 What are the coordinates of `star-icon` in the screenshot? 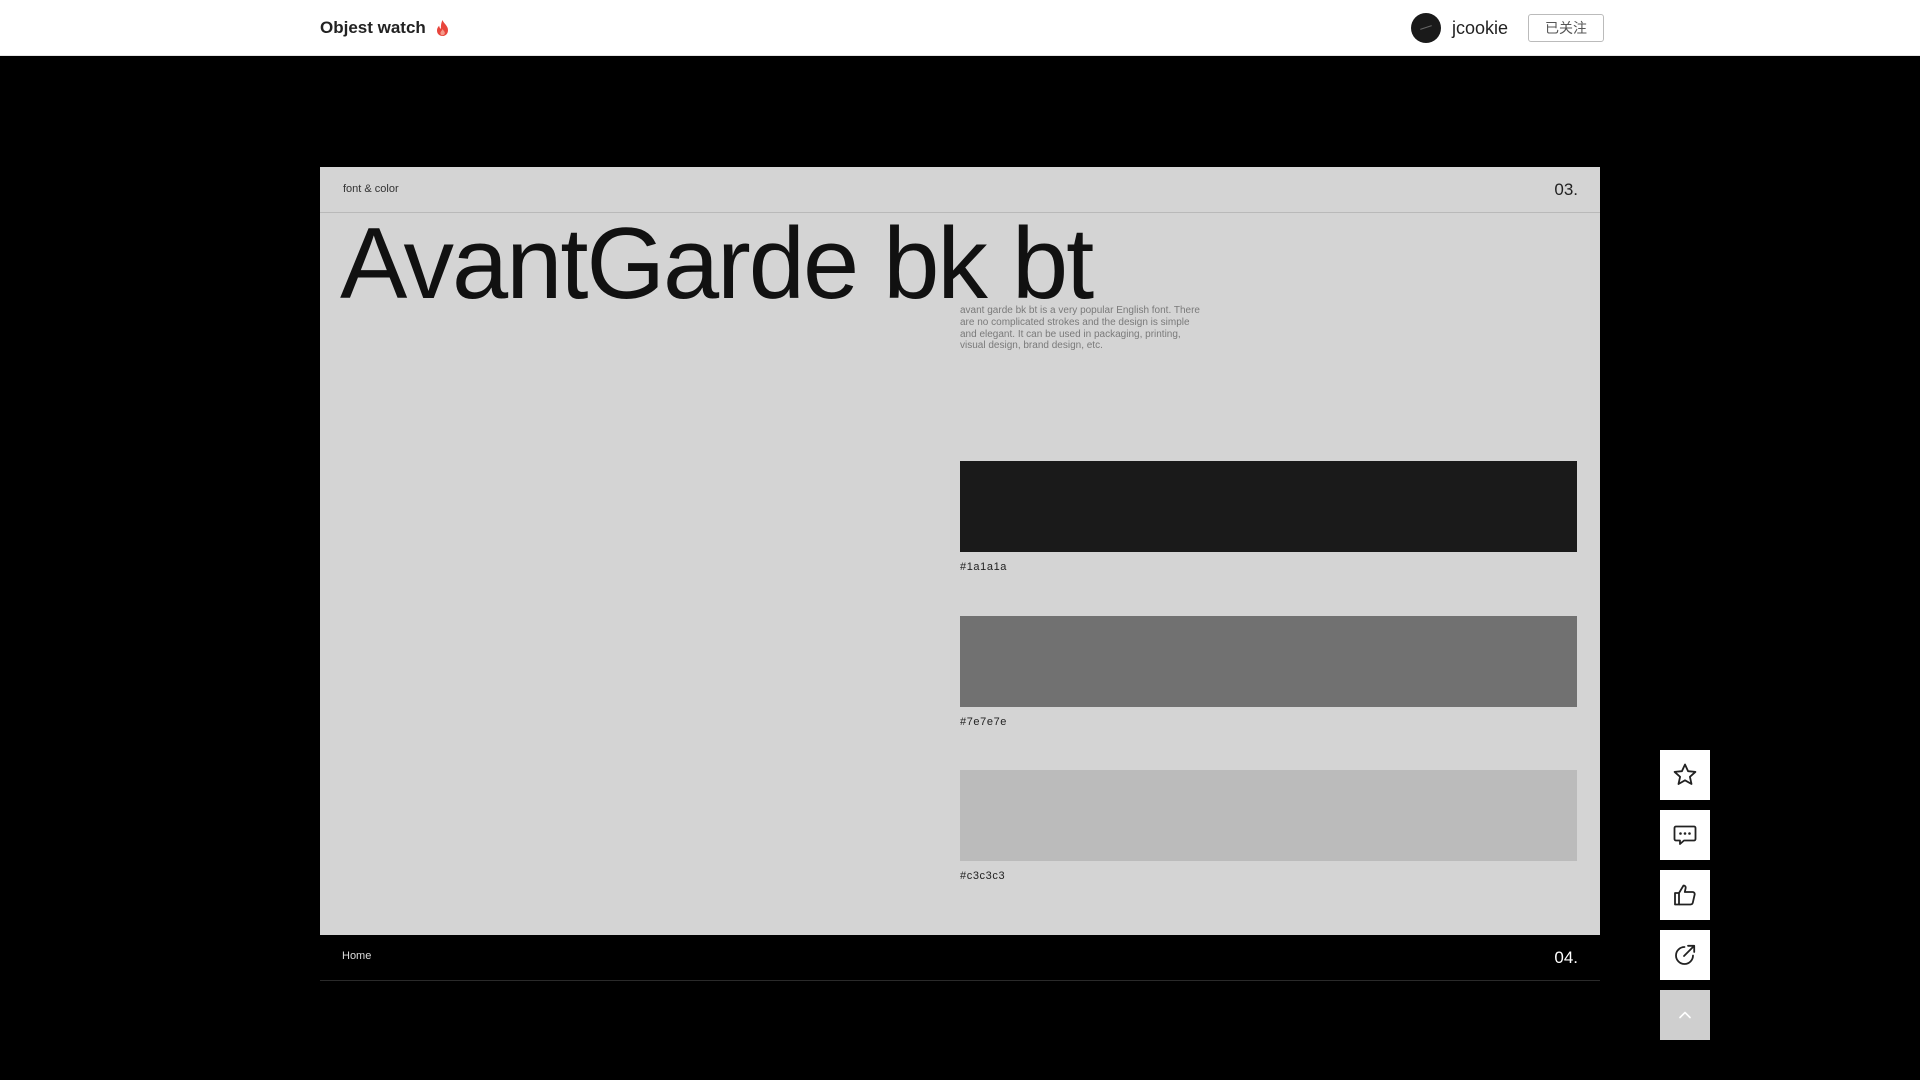 It's located at (1685, 774).